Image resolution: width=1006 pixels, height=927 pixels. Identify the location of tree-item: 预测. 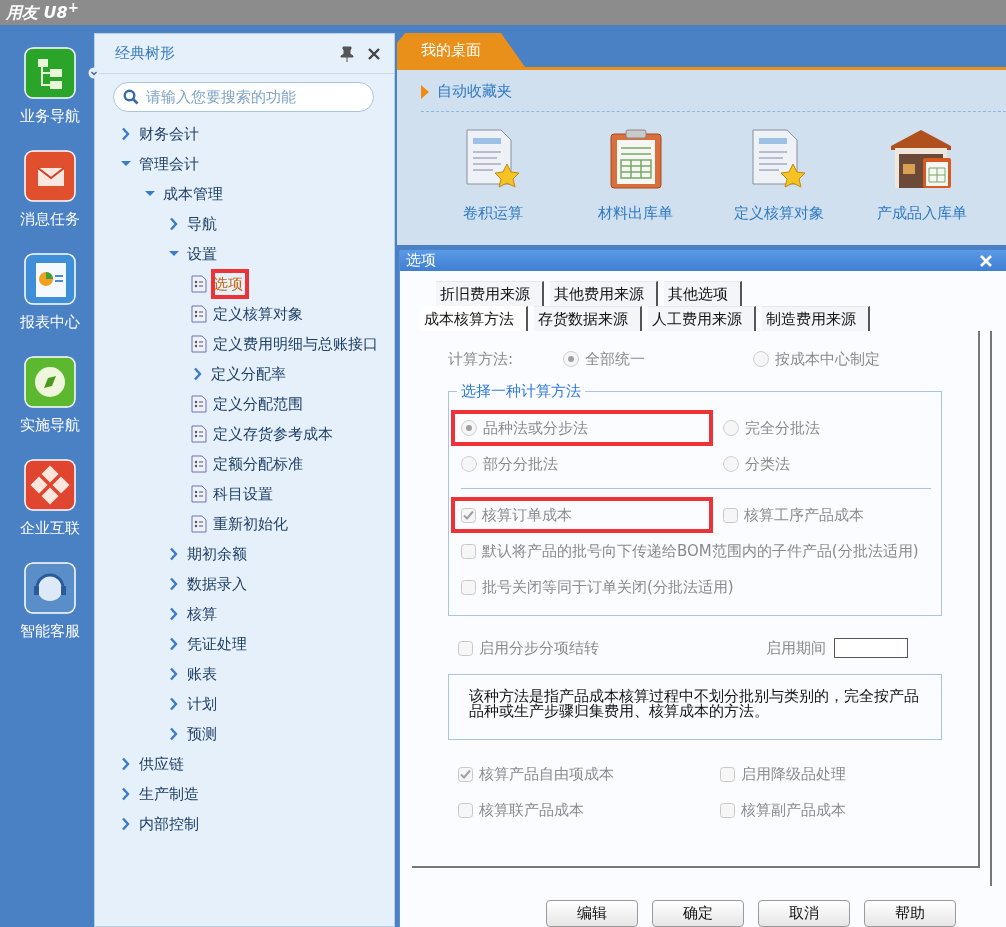
(204, 734).